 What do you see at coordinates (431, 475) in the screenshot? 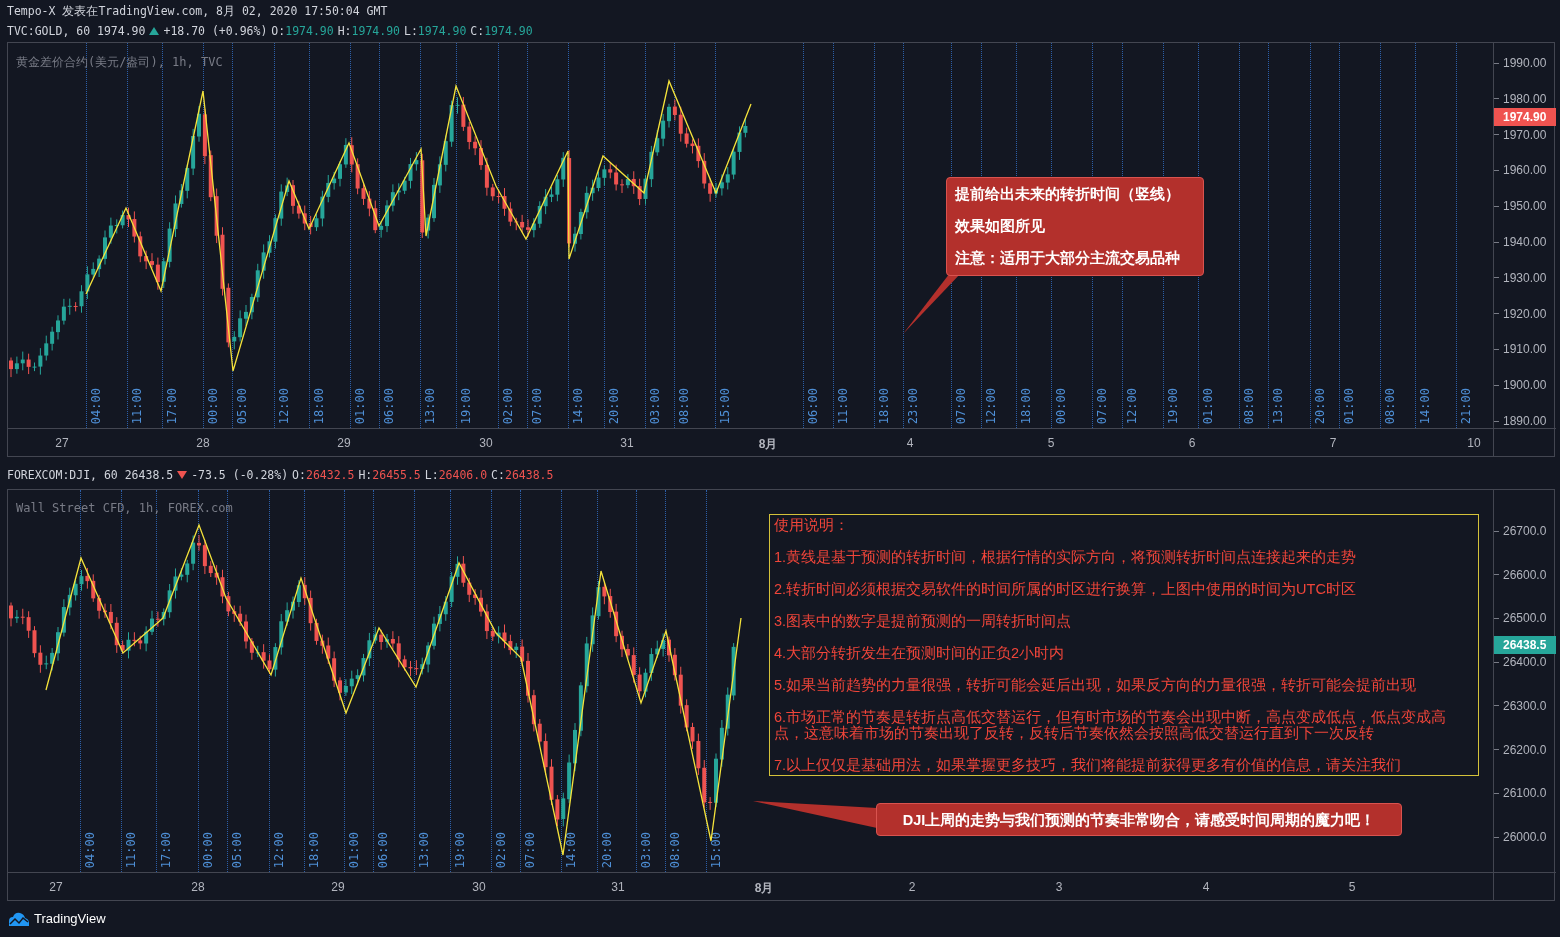
I see `ohlc-label: L:` at bounding box center [431, 475].